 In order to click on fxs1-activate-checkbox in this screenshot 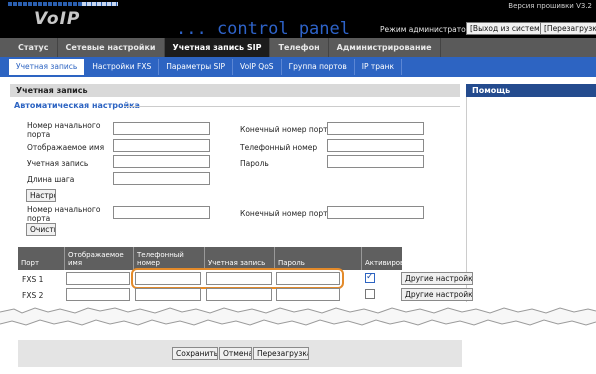, I will do `click(370, 277)`.